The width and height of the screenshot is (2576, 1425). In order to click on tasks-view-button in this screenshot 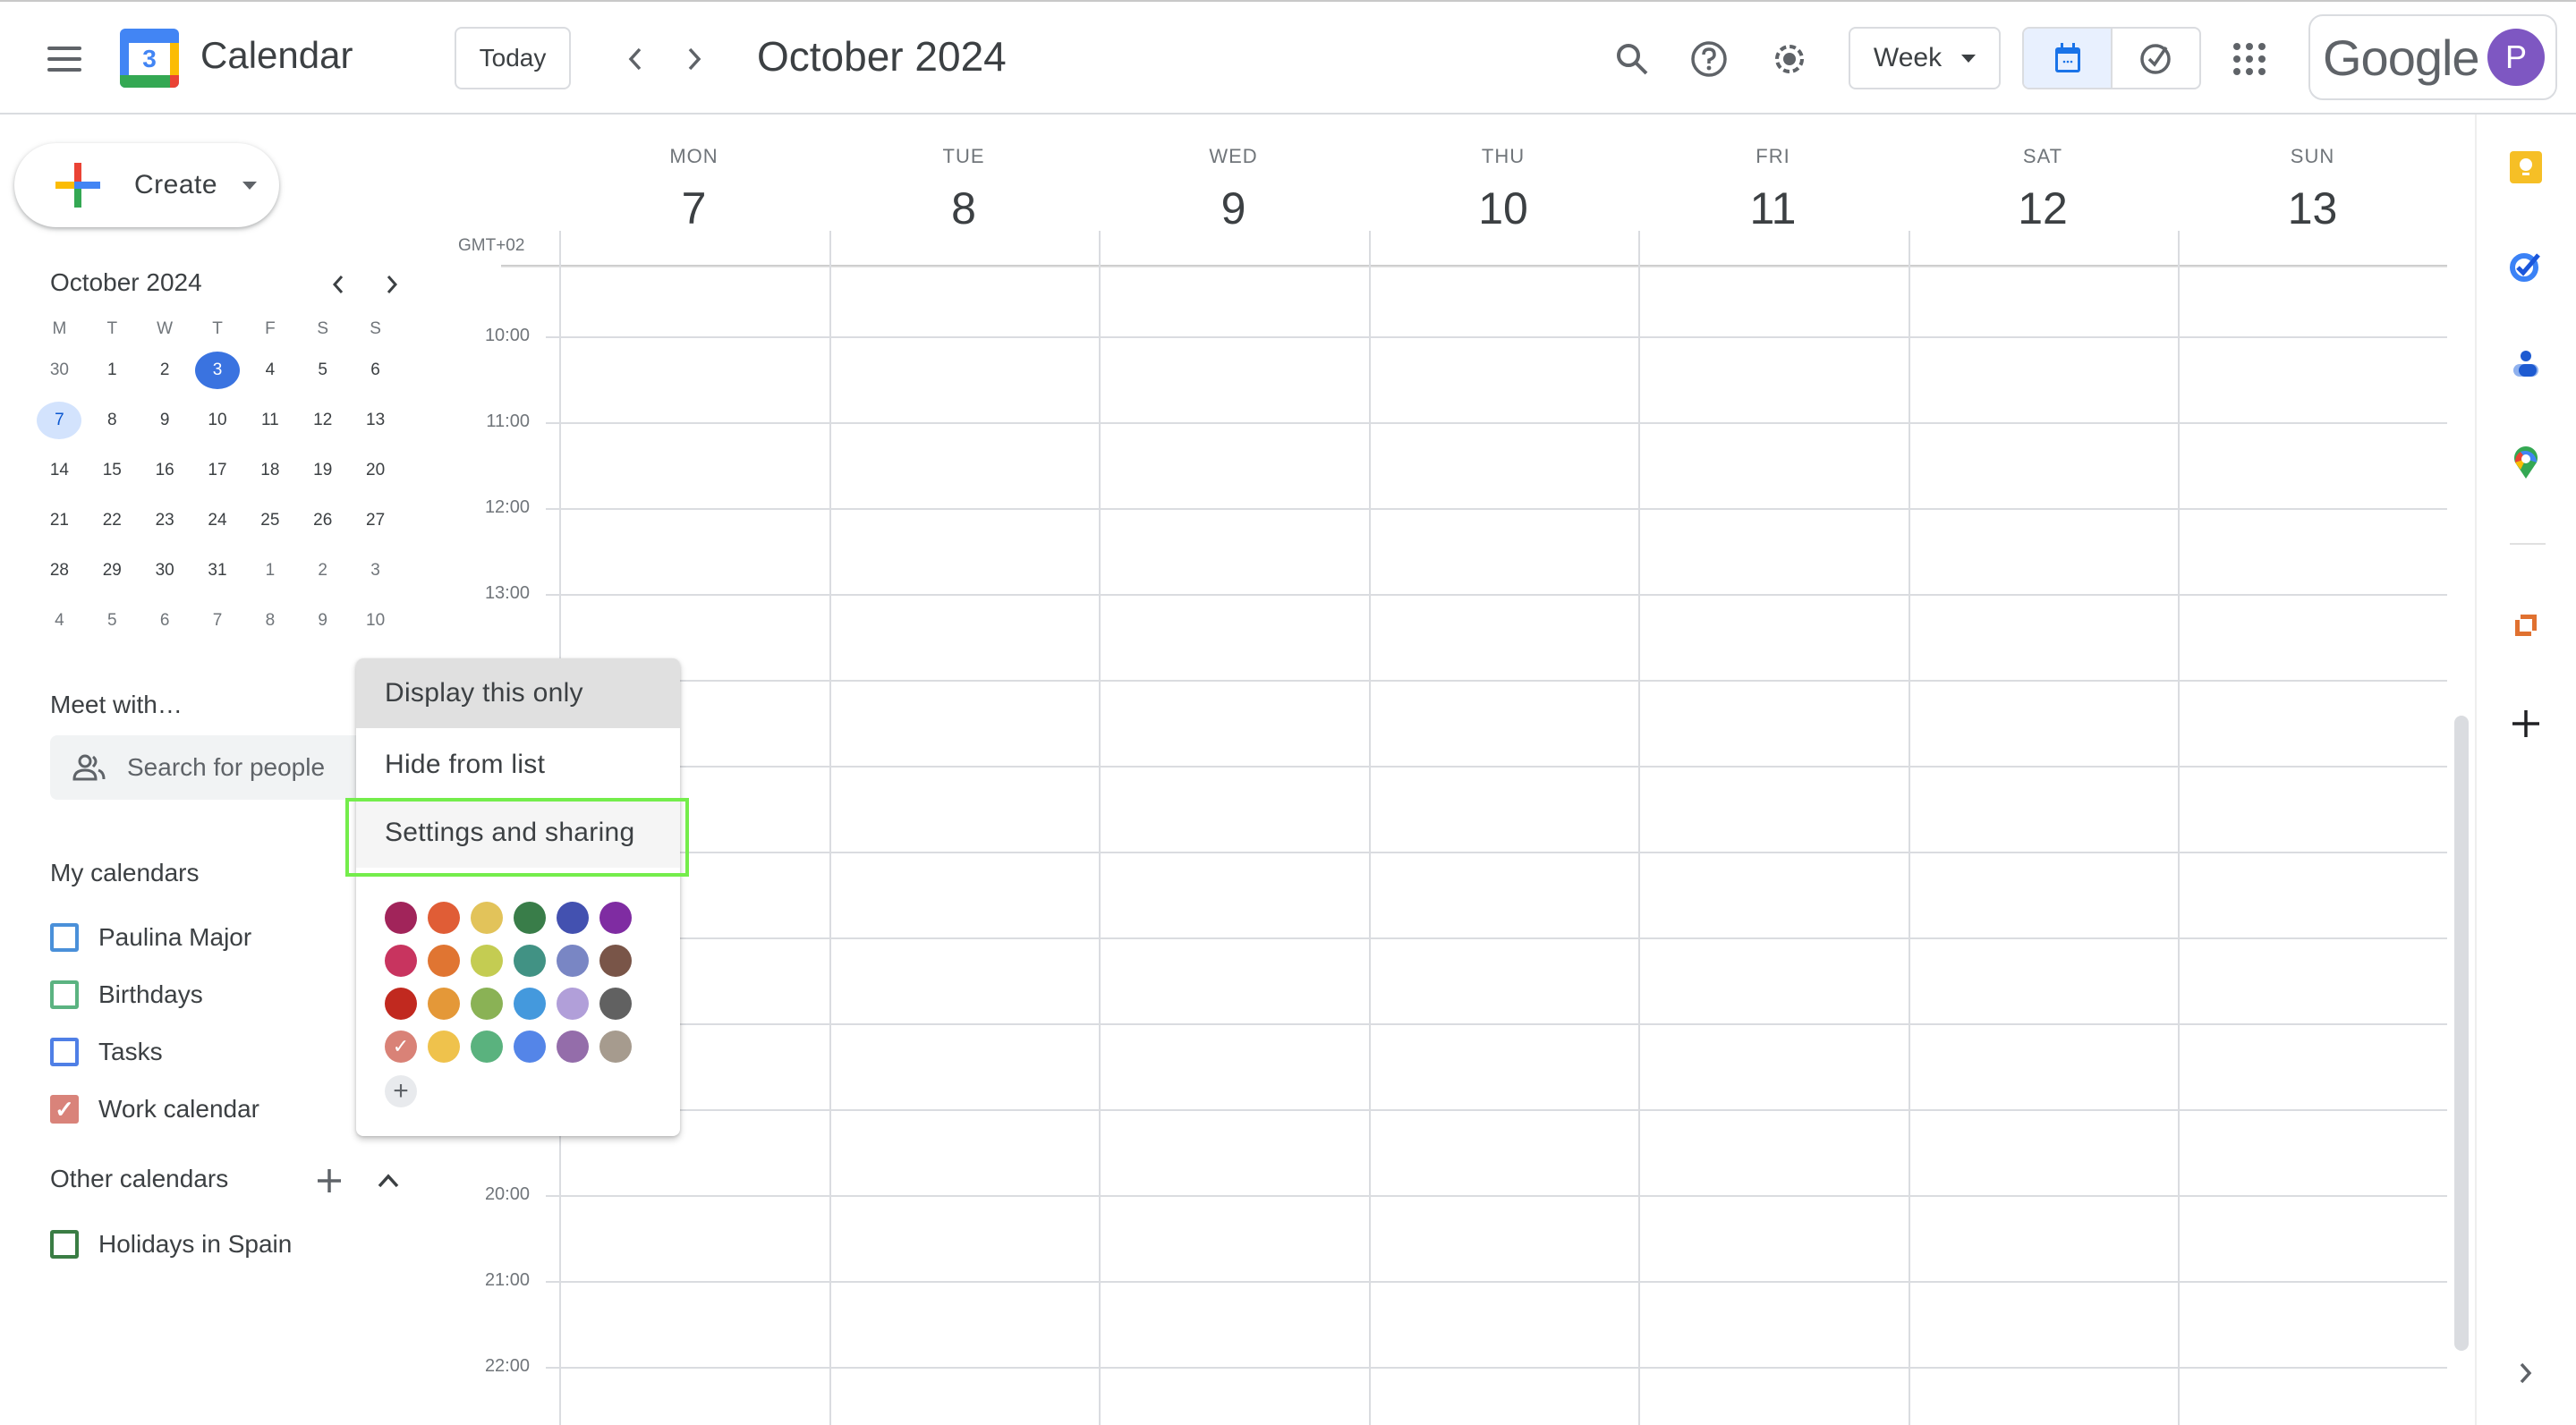, I will do `click(2156, 59)`.